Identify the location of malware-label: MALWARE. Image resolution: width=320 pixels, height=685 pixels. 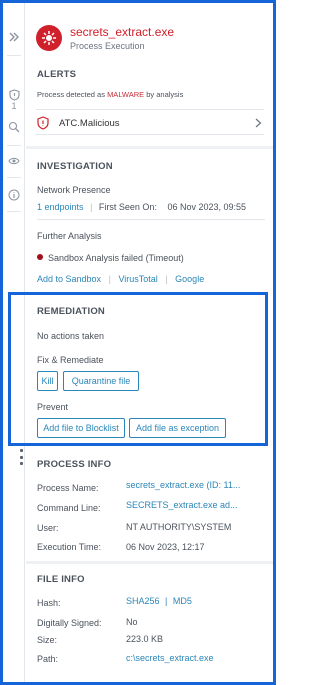
(126, 94).